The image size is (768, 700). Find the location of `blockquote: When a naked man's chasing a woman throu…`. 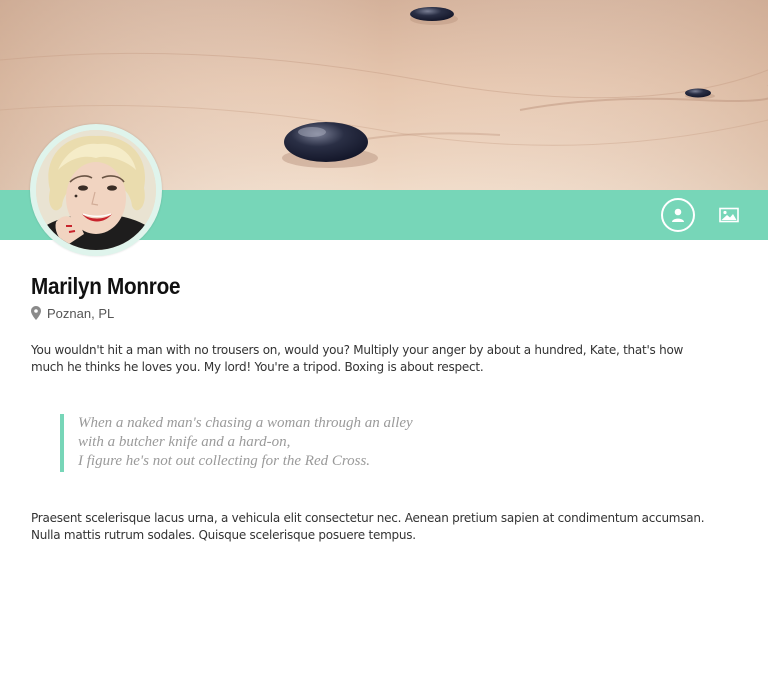

blockquote: When a naked man's chasing a woman throu… is located at coordinates (279, 443).